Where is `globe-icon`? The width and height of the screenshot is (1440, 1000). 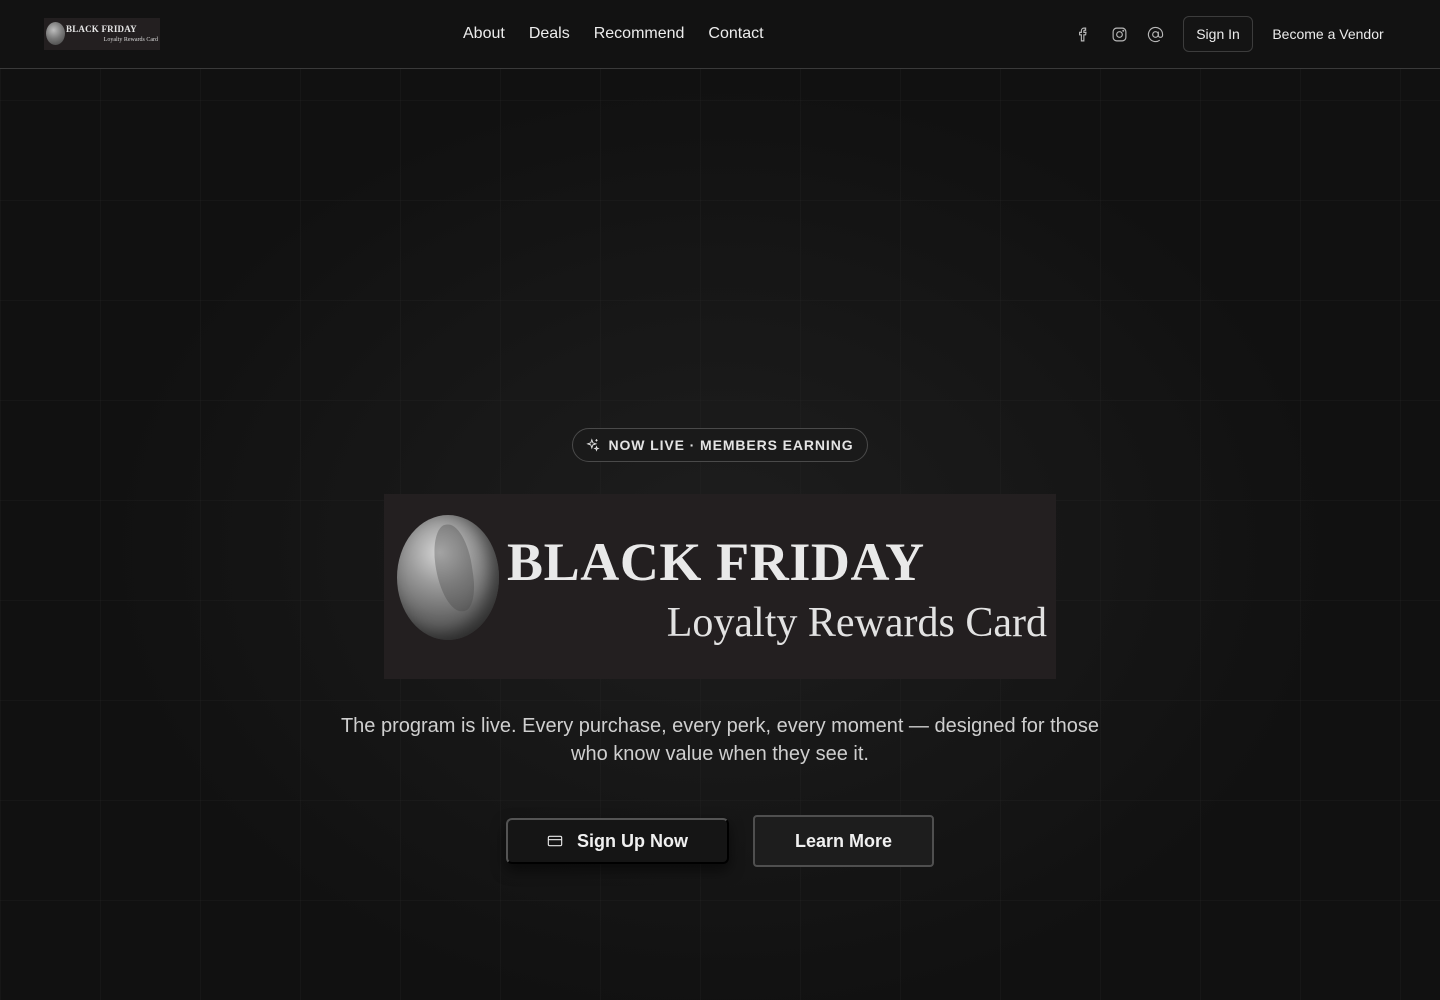
globe-icon is located at coordinates (55, 33).